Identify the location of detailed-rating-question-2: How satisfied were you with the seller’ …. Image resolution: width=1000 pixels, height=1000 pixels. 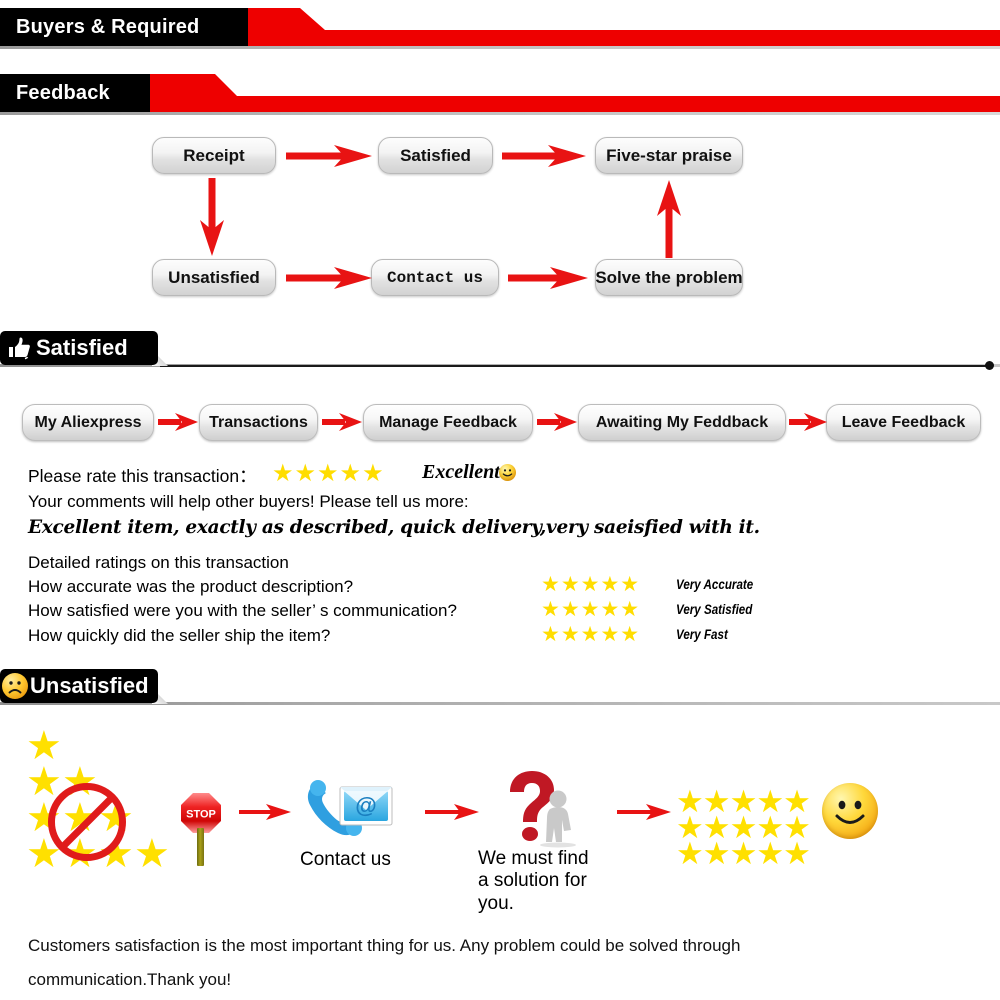
(242, 610).